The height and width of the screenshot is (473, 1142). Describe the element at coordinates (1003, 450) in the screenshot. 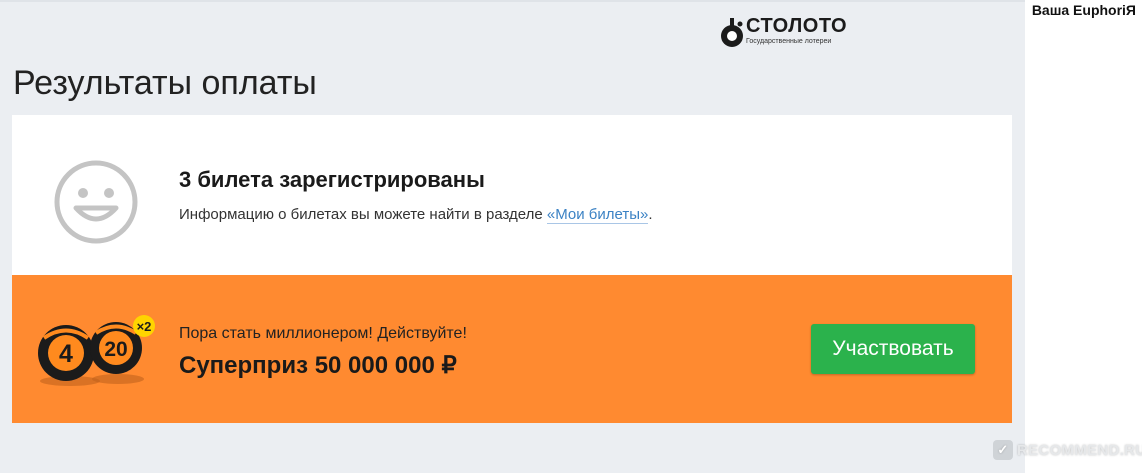

I see `recommend-logo-icon: ✓` at that location.